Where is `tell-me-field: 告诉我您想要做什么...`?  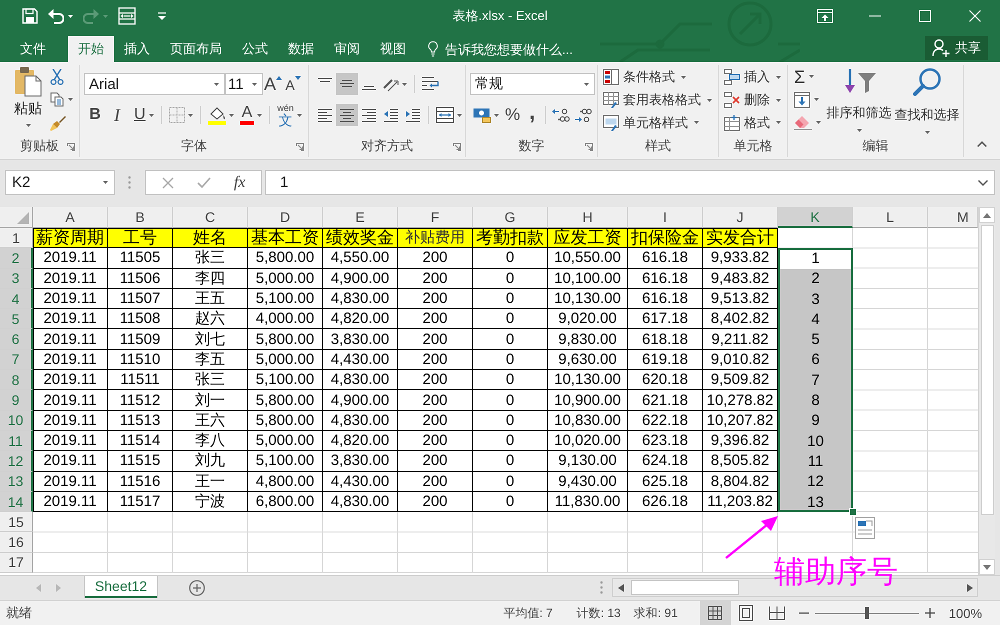 tell-me-field: 告诉我您想要做什么... is located at coordinates (520, 49).